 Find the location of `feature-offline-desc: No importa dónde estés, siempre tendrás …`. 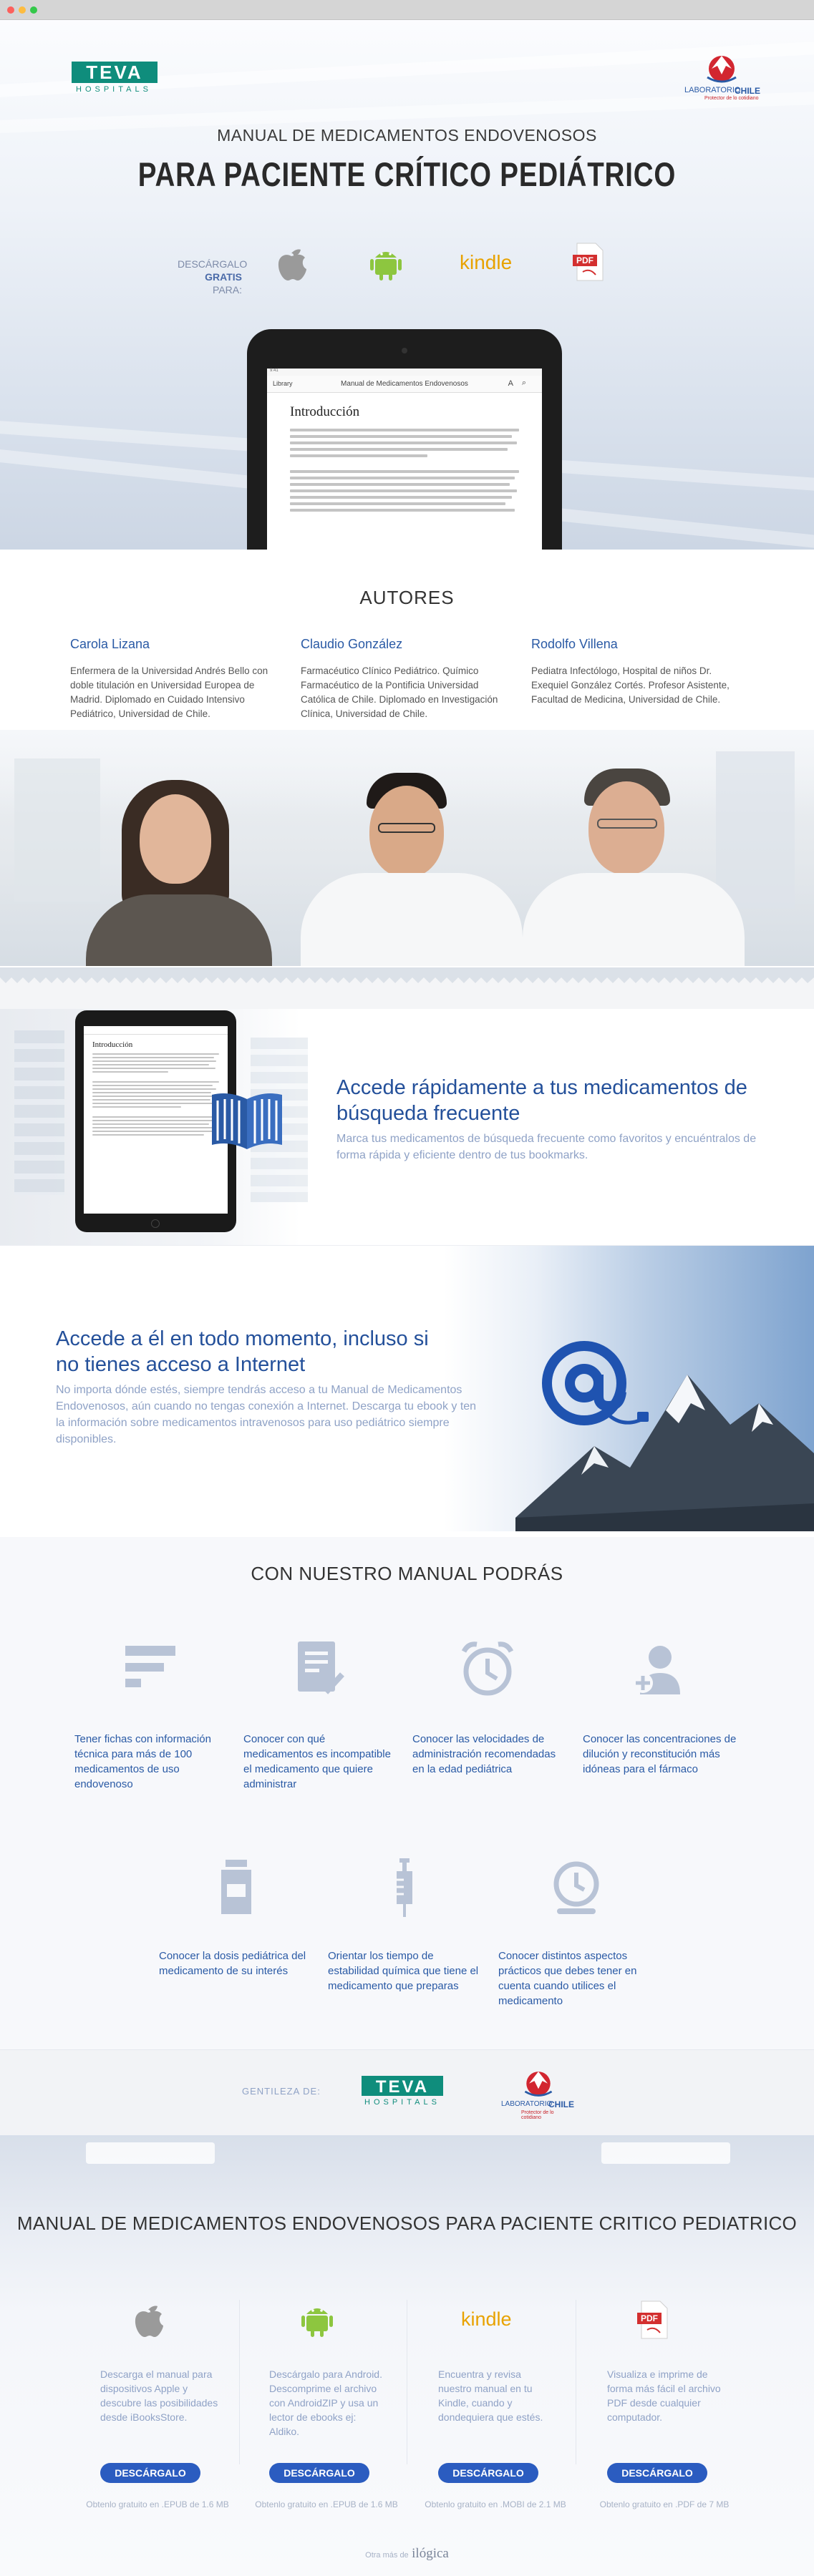

feature-offline-desc: No importa dónde estés, siempre tendrás … is located at coordinates (266, 1414).